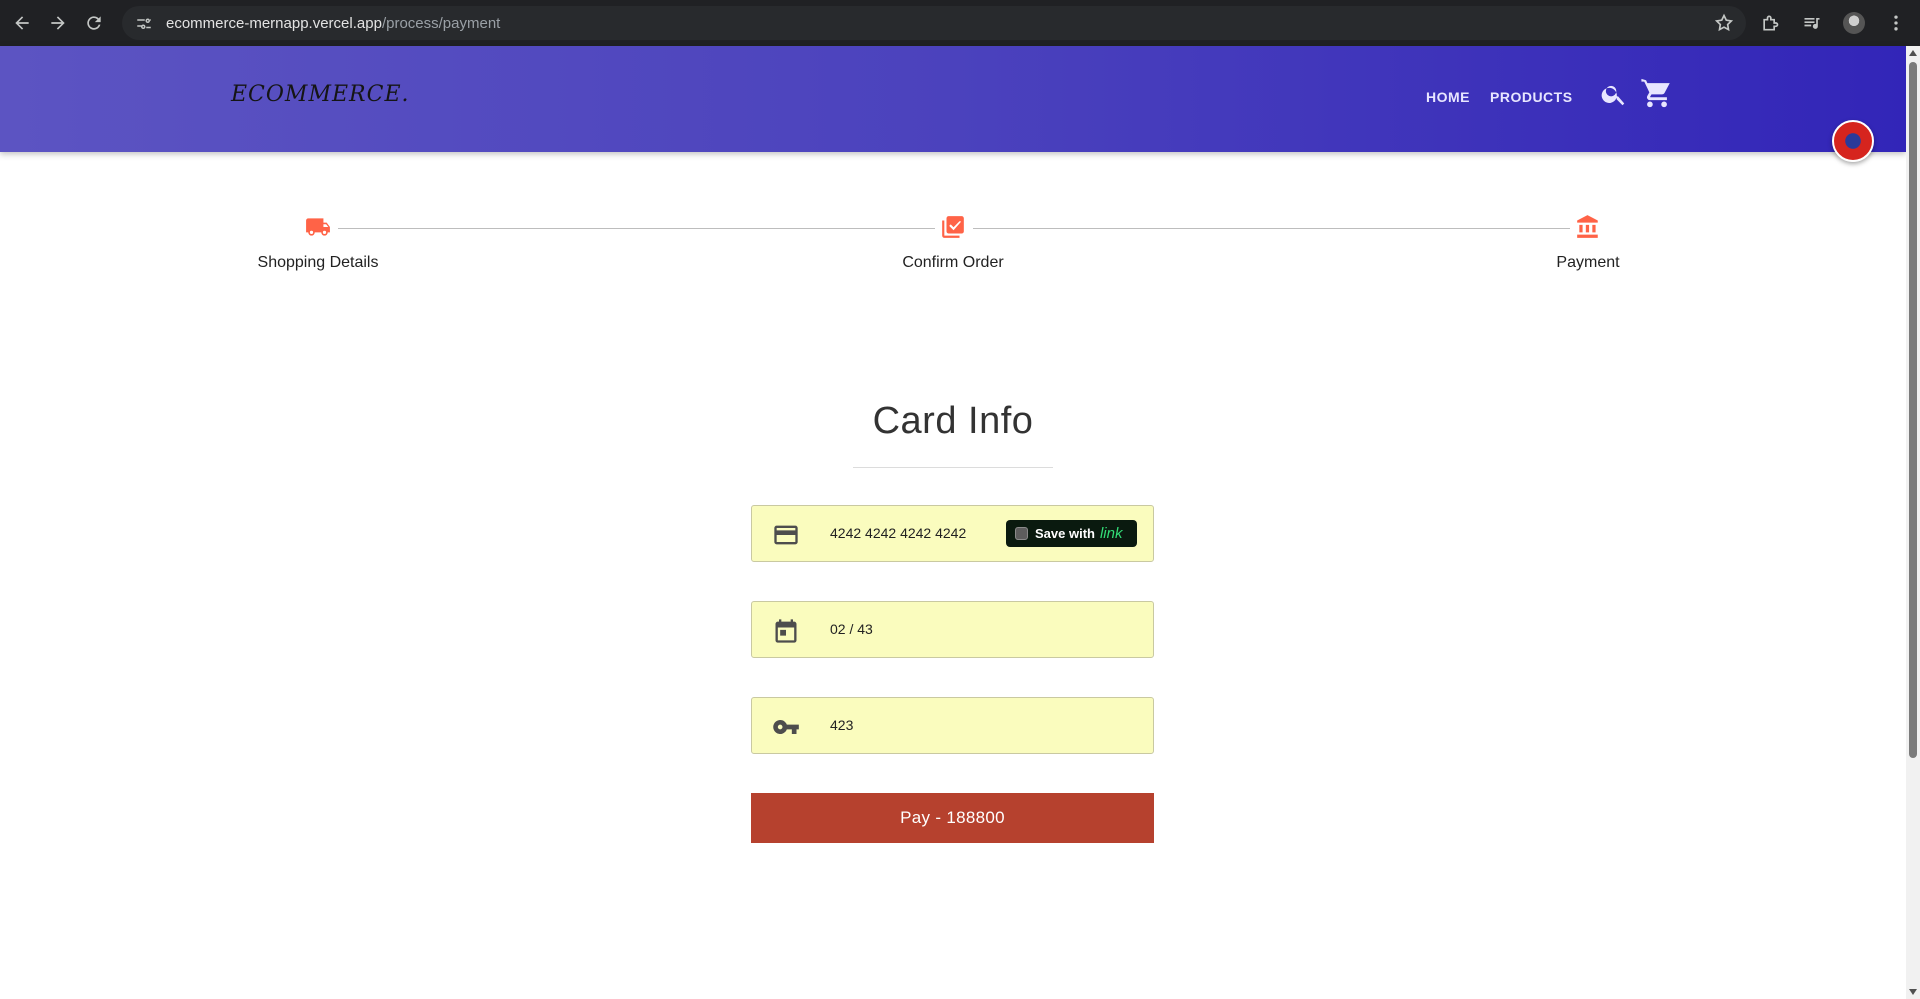 The width and height of the screenshot is (1920, 999). Describe the element at coordinates (1724, 23) in the screenshot. I see `bookmark-star-icon` at that location.